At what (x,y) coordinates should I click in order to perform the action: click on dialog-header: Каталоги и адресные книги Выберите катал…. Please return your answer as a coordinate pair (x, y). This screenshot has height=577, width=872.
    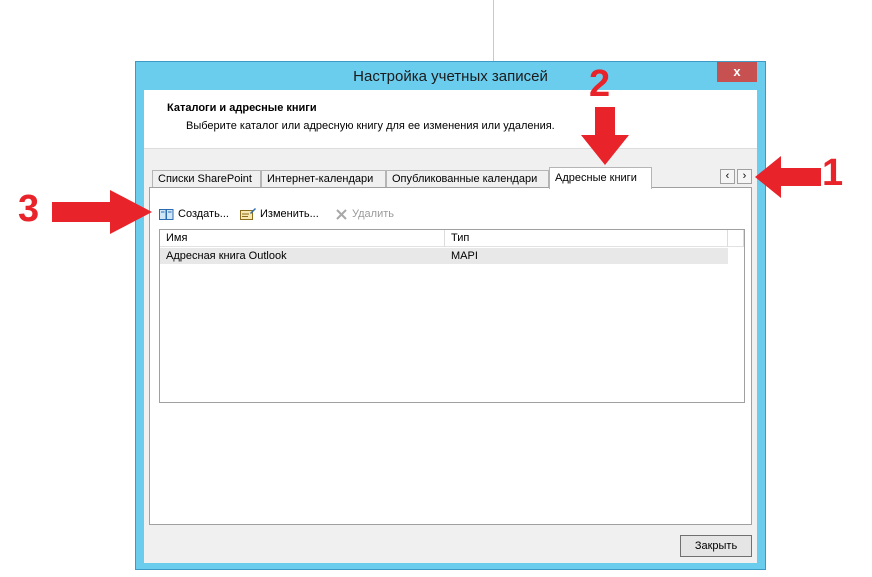
    Looking at the image, I should click on (450, 119).